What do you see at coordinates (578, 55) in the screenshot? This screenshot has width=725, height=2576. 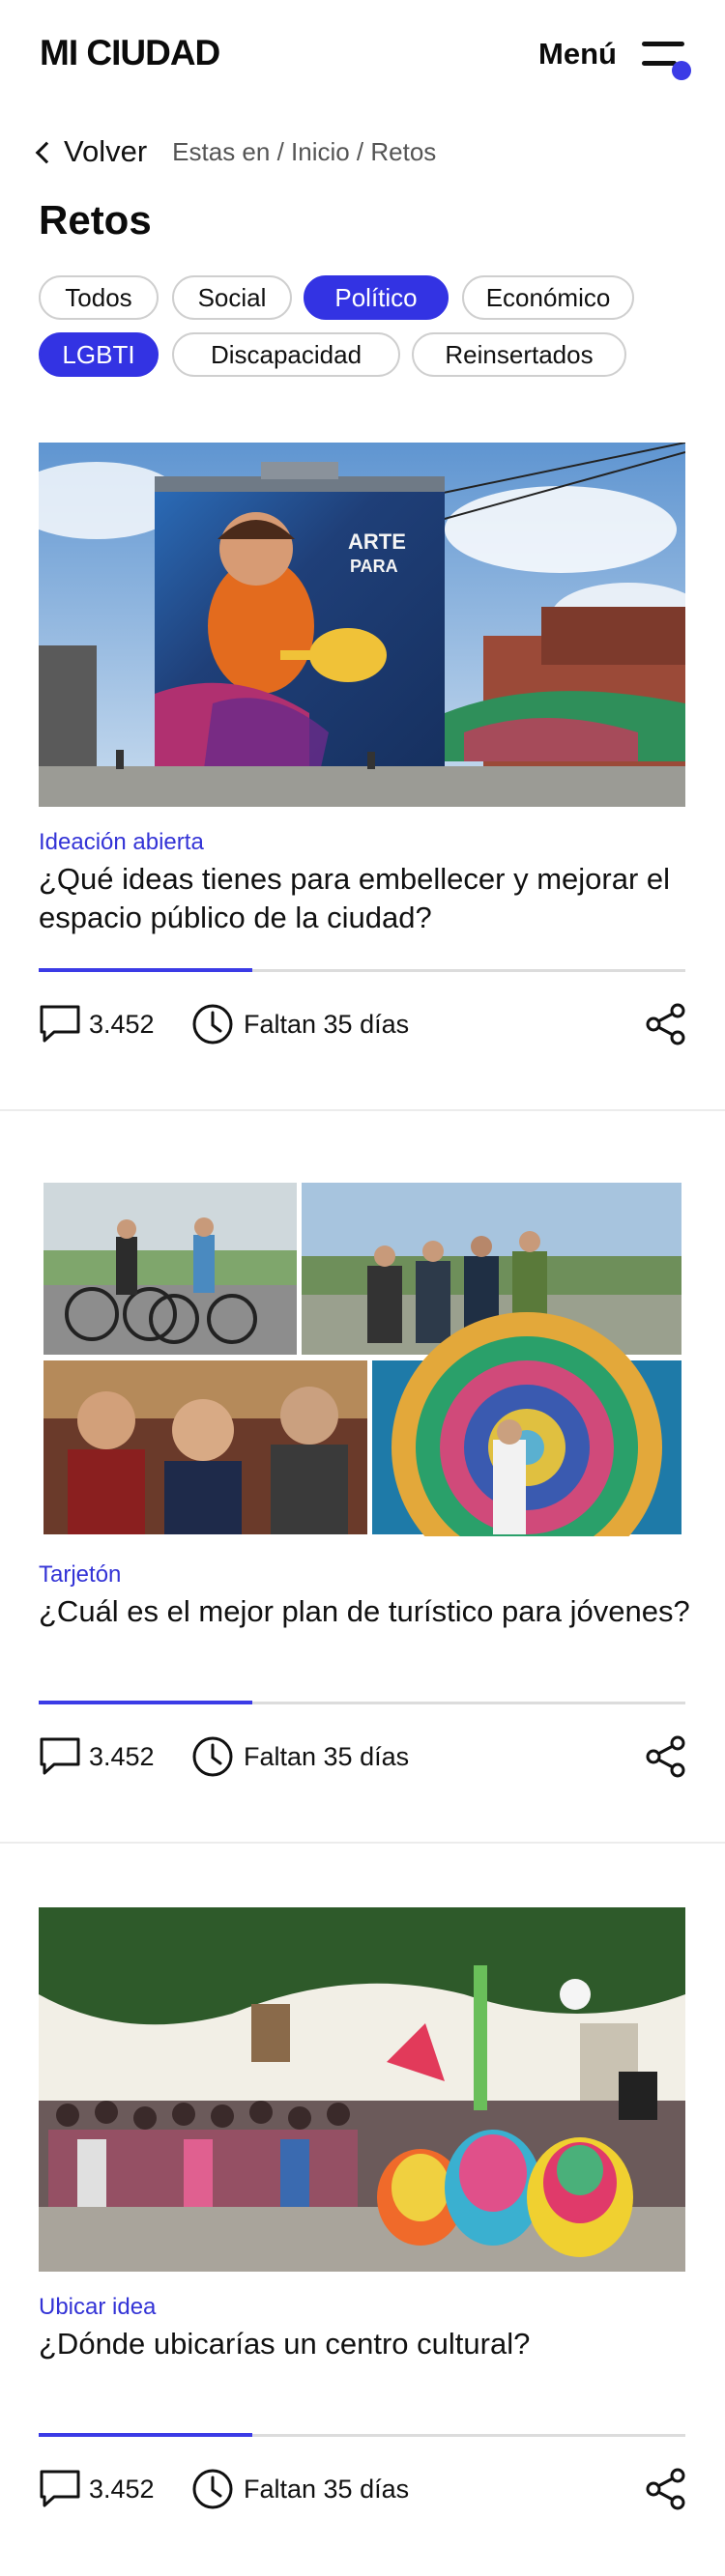 I see `menu-label: Menú` at bounding box center [578, 55].